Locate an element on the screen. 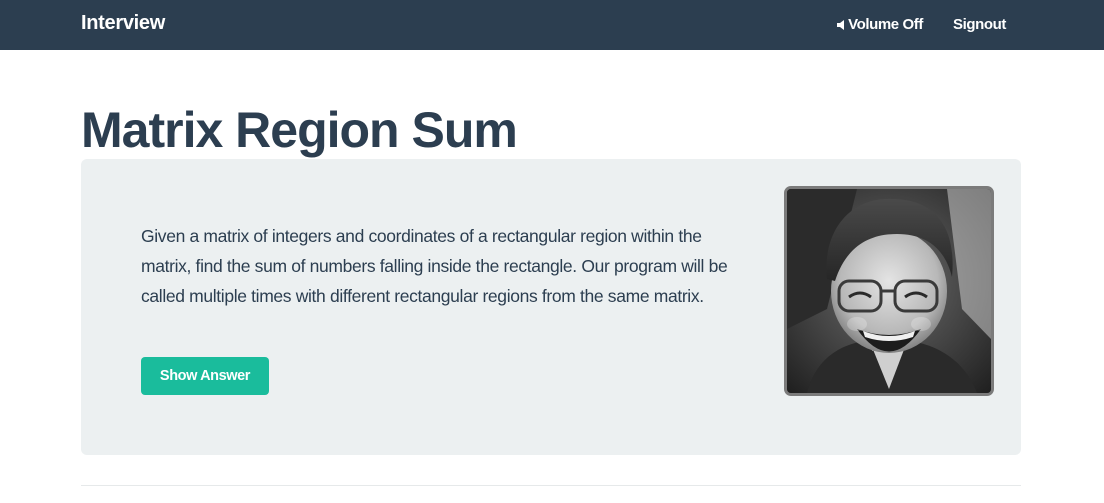  interviewer-photo is located at coordinates (889, 291).